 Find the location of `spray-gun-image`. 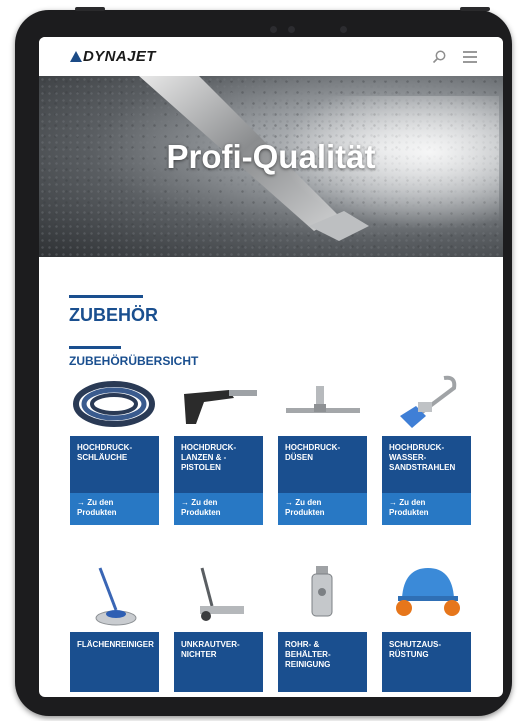

spray-gun-image is located at coordinates (218, 404).